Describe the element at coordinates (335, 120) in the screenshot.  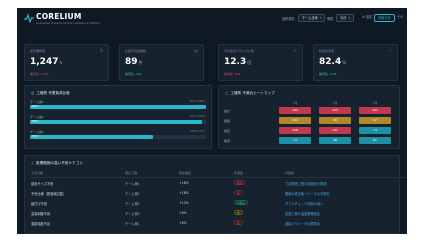
I see `heatmap-cell: 88` at that location.